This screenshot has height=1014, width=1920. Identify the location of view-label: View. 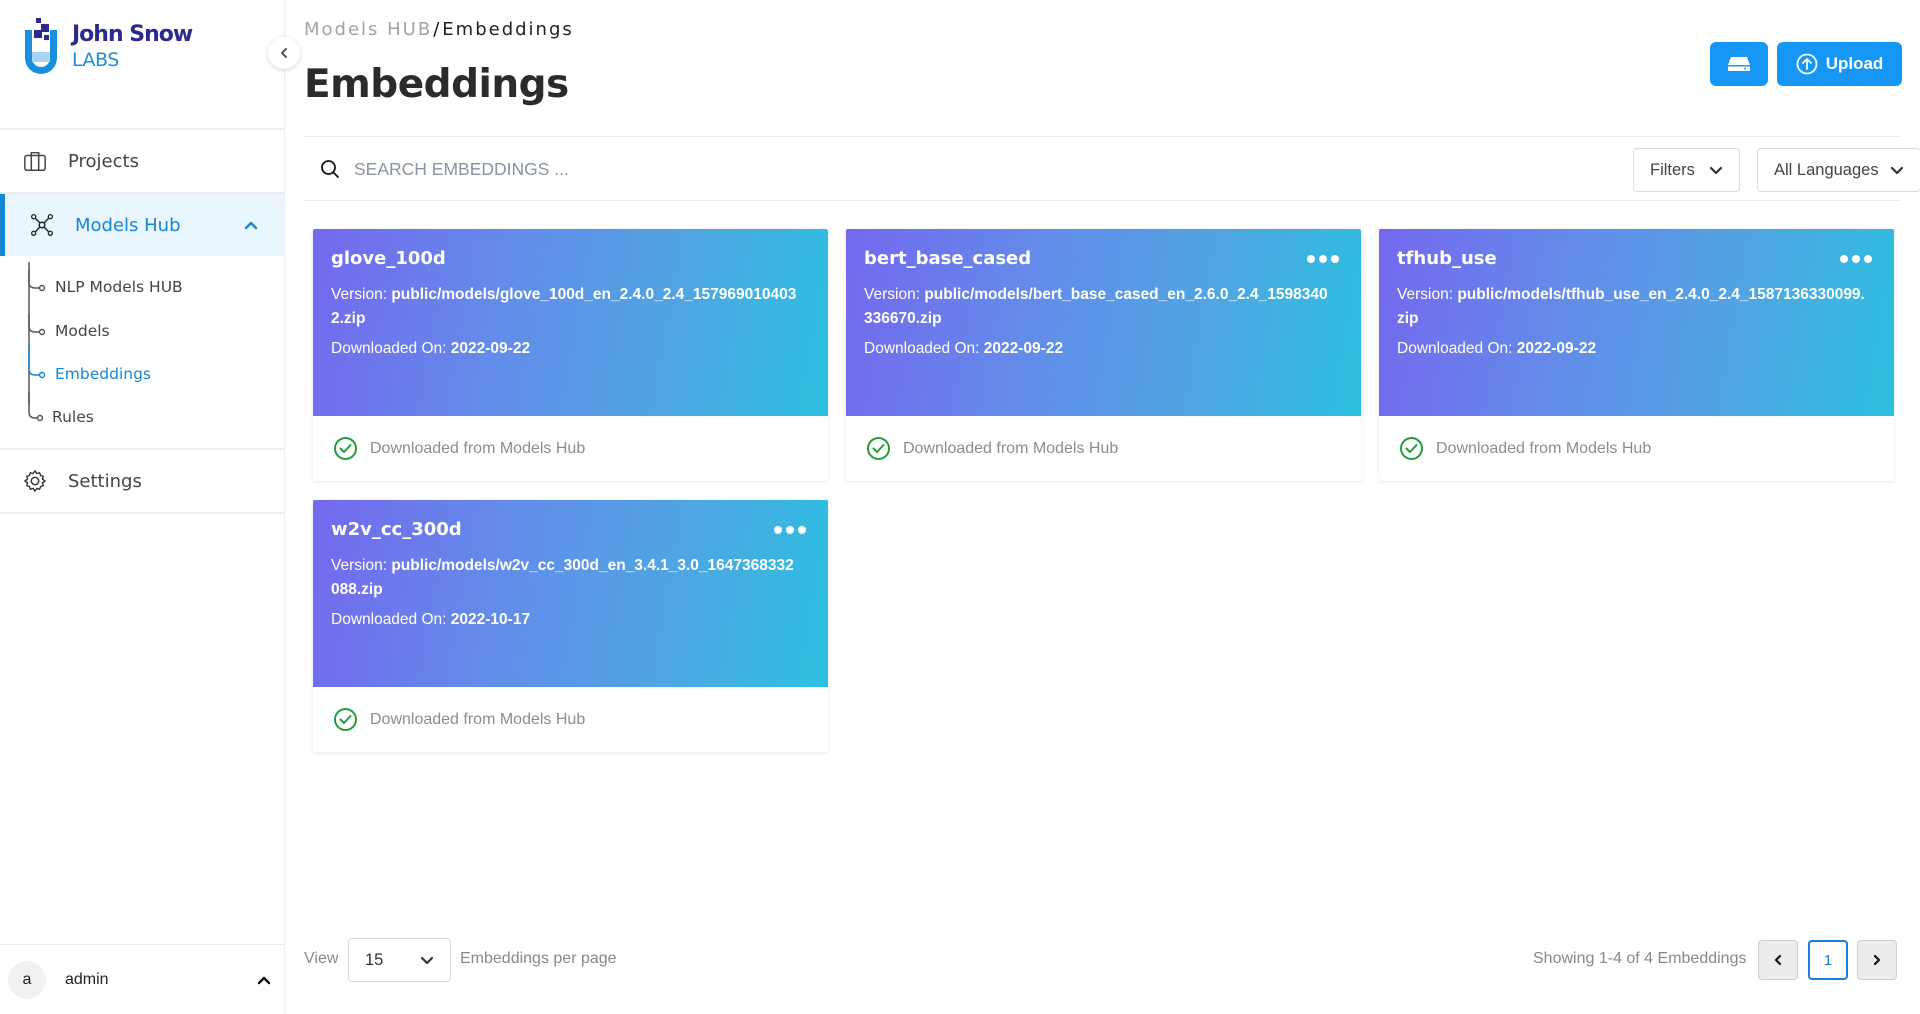
(321, 958).